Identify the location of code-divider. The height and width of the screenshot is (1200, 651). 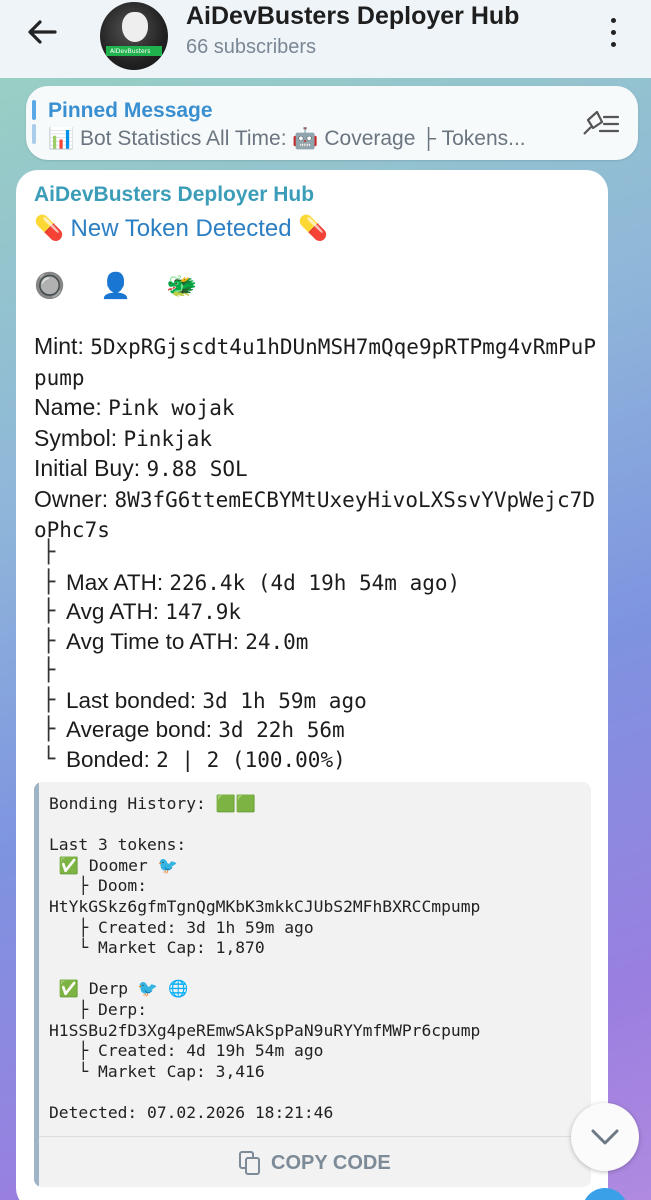
(315, 1136).